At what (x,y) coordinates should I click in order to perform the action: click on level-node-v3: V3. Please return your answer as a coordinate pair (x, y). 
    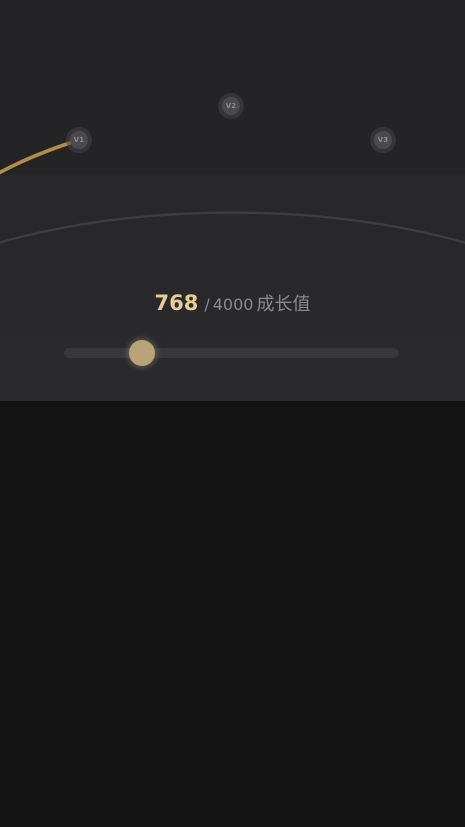
    Looking at the image, I should click on (383, 140).